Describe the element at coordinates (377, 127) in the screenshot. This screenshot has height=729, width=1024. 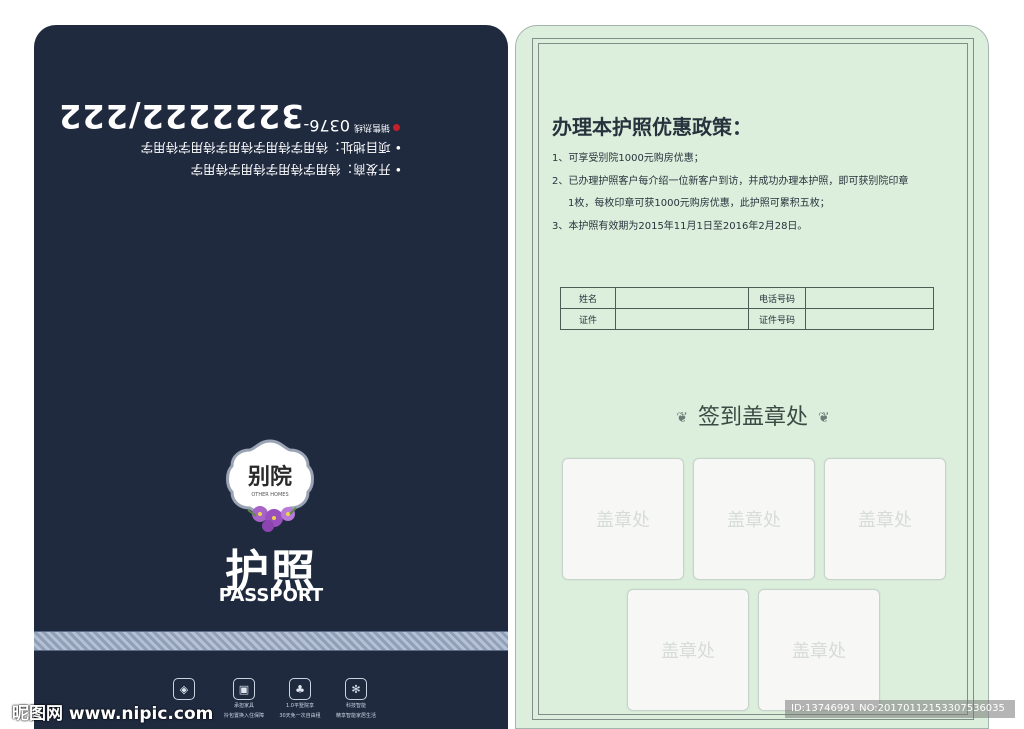
I see `hotline-label: 销售热线` at that location.